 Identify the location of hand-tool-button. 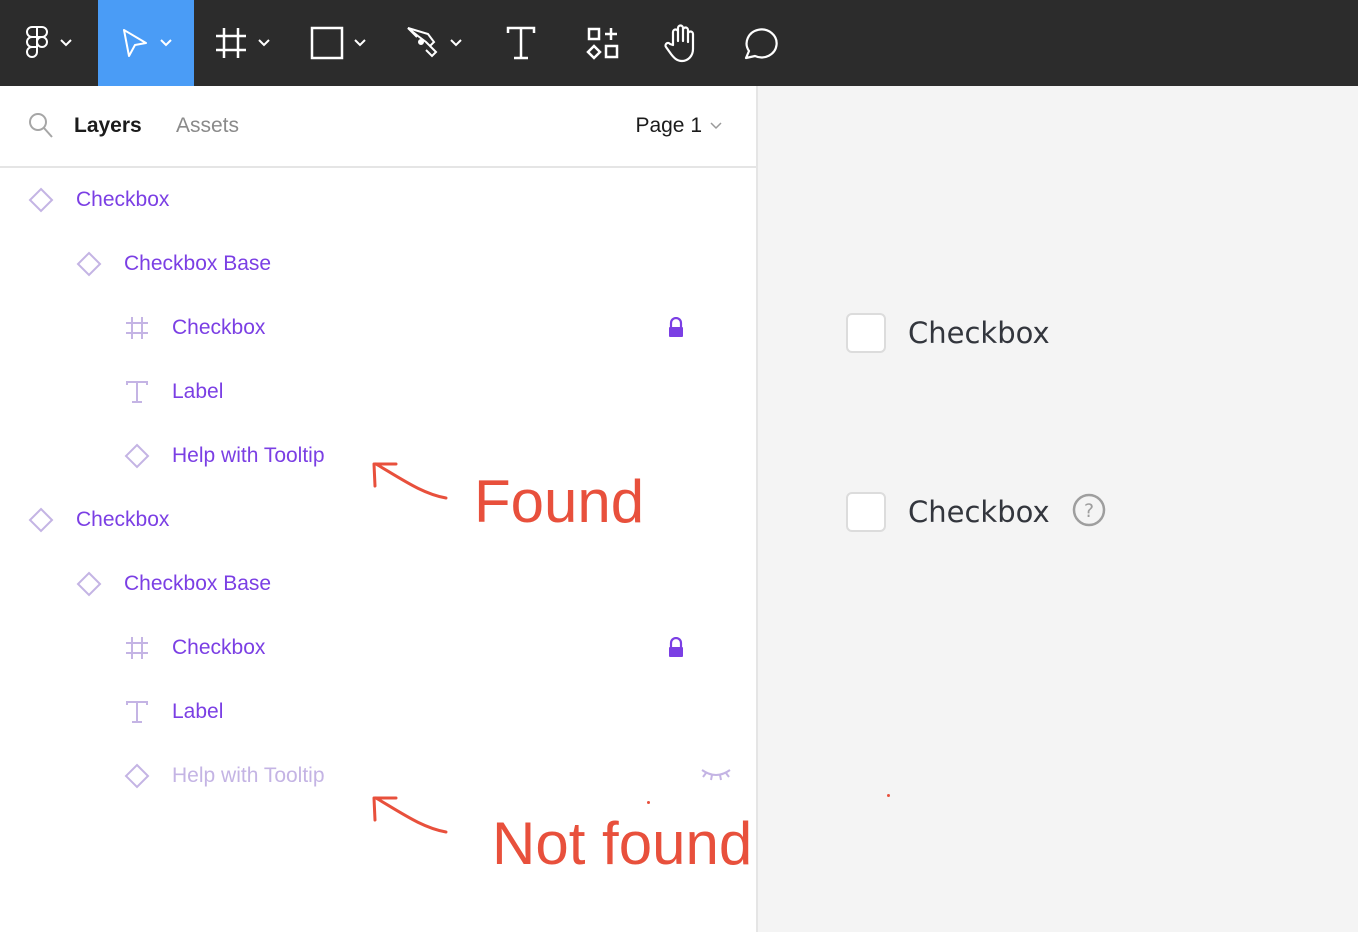
(681, 43).